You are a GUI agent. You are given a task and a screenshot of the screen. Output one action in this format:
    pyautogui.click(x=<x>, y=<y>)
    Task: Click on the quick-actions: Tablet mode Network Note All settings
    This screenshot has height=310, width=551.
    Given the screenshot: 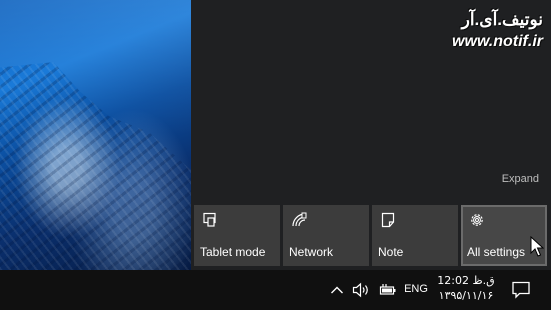 What is the action you would take?
    pyautogui.click(x=372, y=236)
    